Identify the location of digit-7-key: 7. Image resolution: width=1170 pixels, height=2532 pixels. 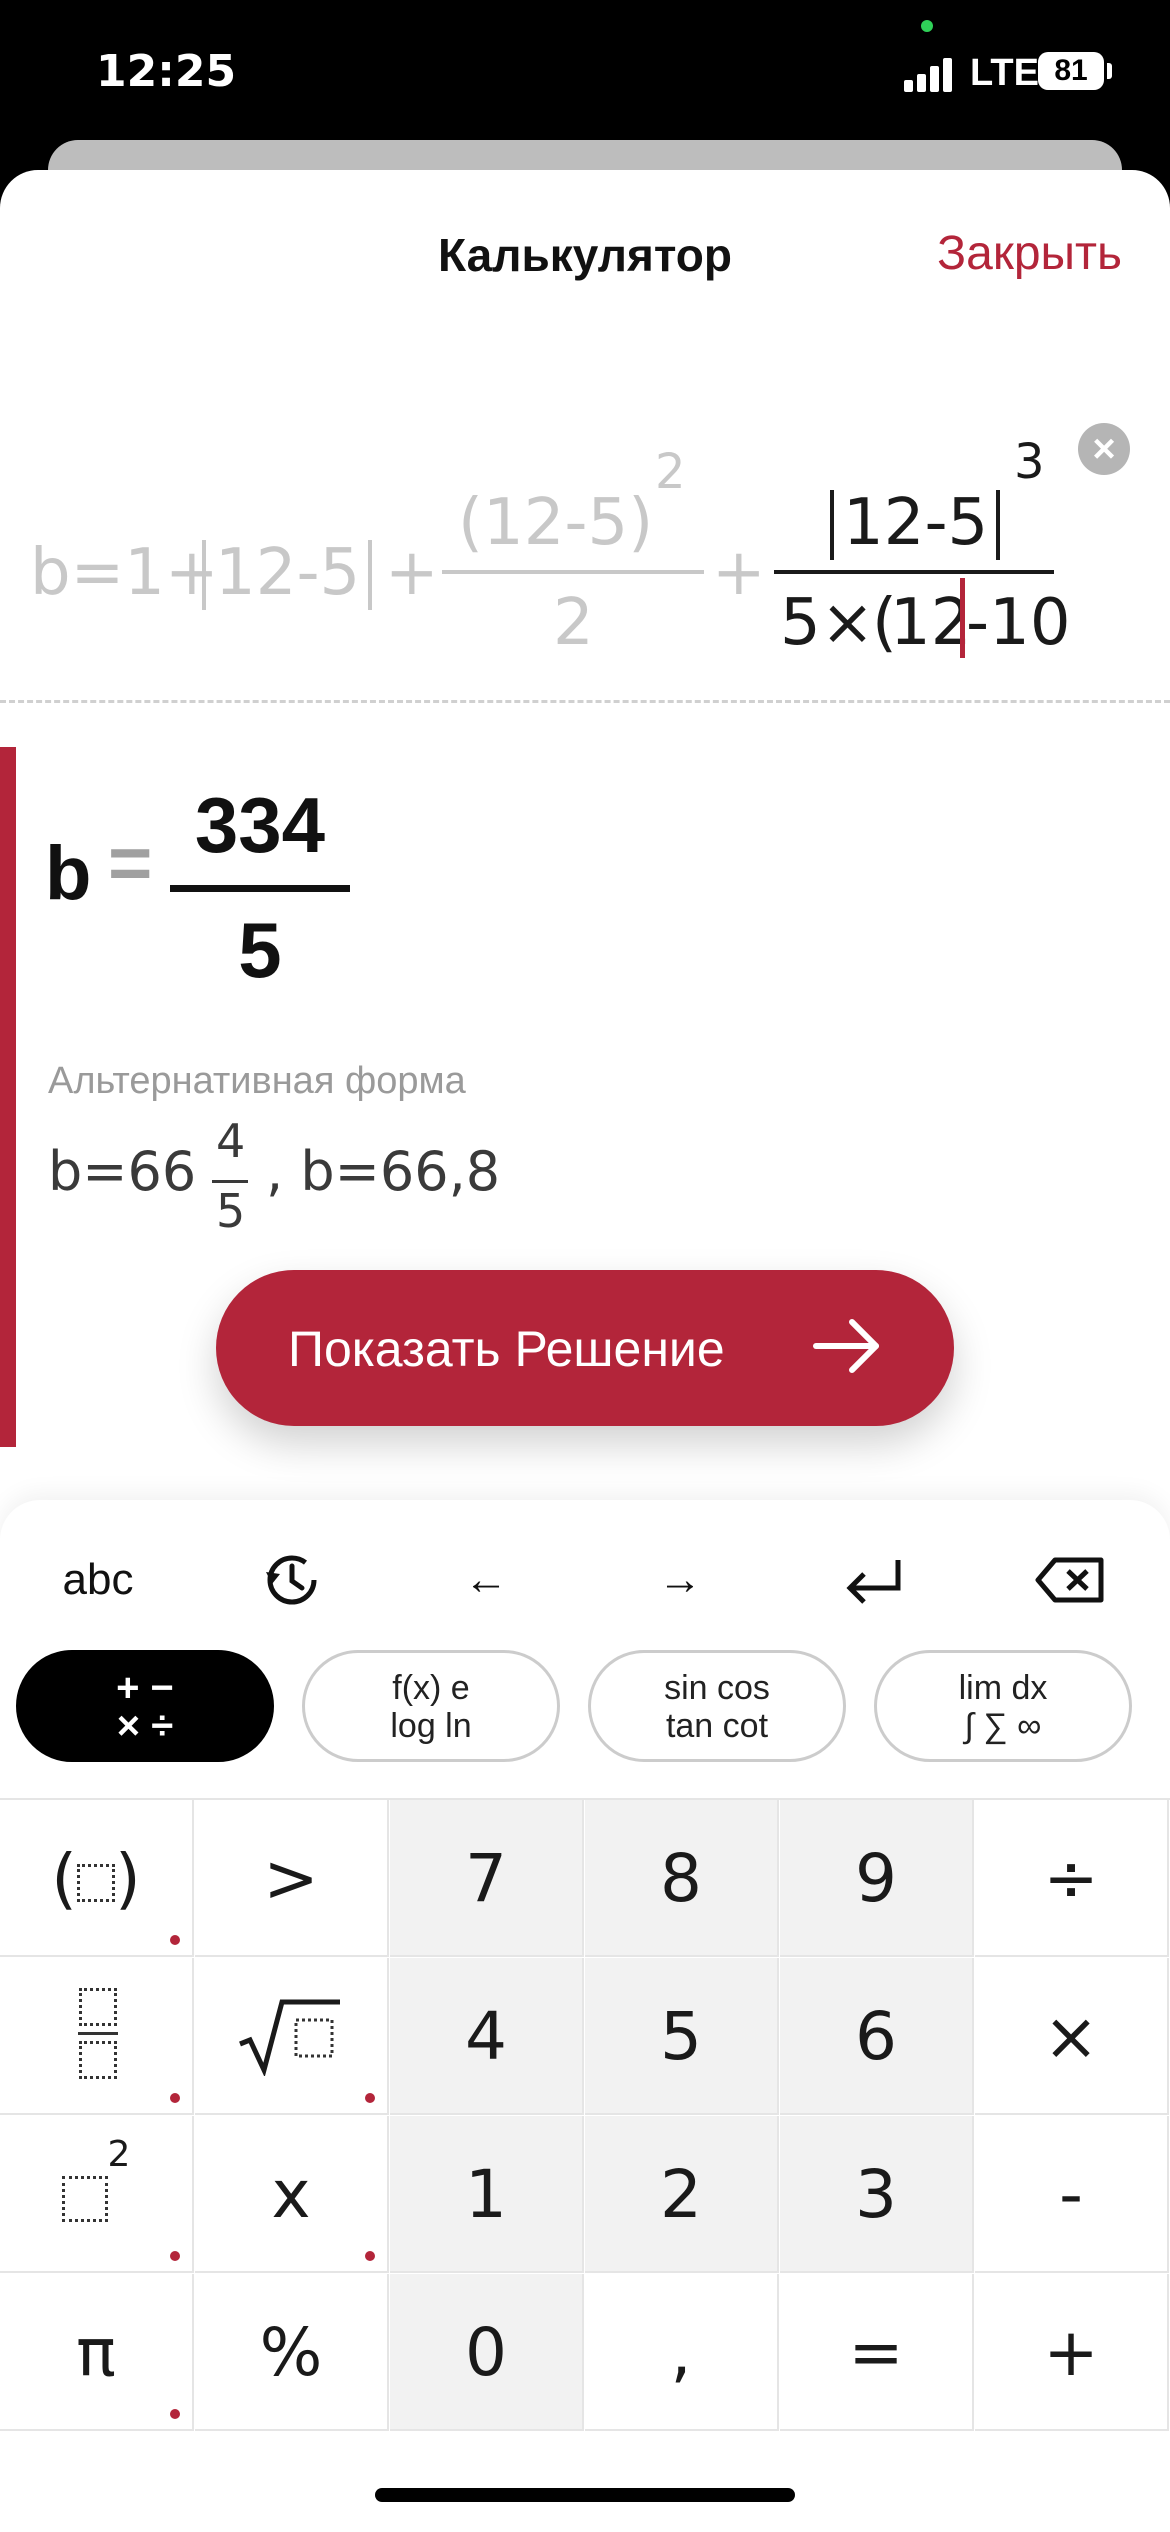
(487, 1878).